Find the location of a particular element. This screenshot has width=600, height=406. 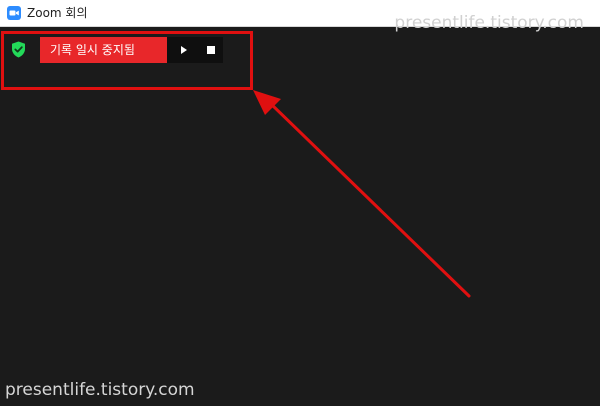

watermark-top: presentlife.tistory.com is located at coordinates (489, 23).